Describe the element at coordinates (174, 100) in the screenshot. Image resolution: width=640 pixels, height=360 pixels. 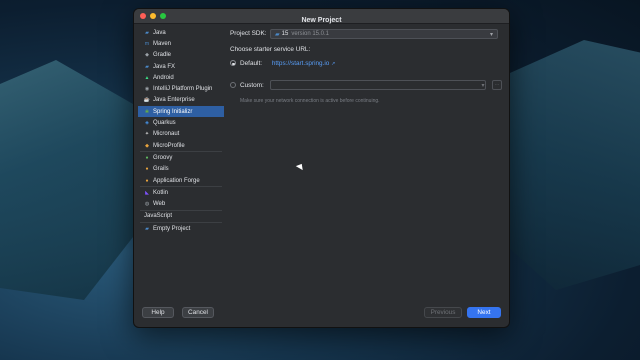
I see `sidebar-item-label: Java Enterprise` at that location.